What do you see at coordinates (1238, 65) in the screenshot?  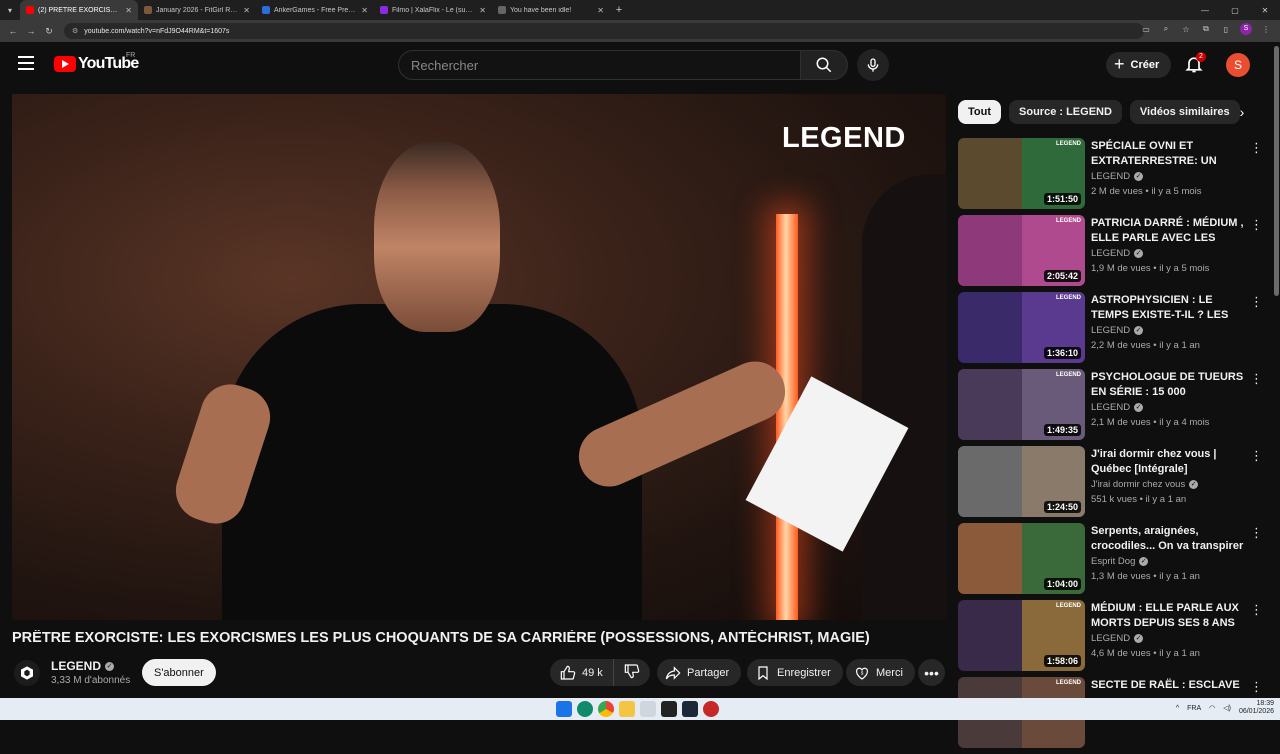 I see `account-avatar: S` at bounding box center [1238, 65].